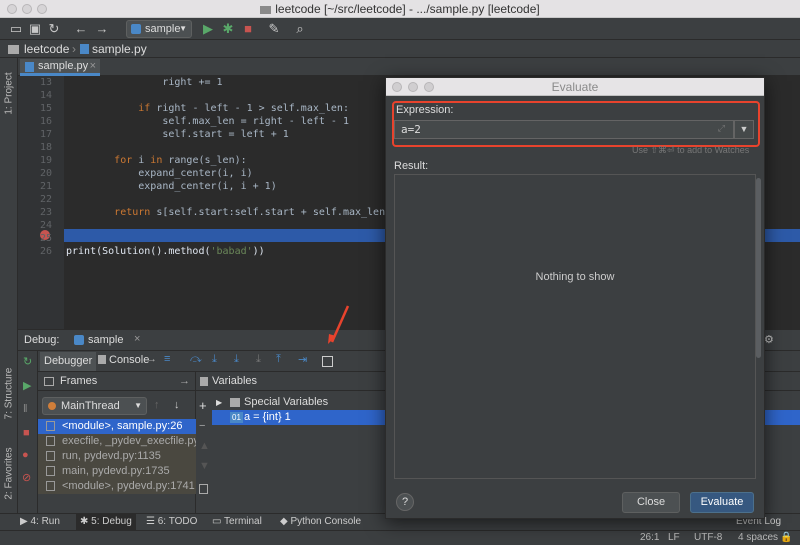  What do you see at coordinates (203, 405) in the screenshot?
I see `new-watch-icon: +` at bounding box center [203, 405].